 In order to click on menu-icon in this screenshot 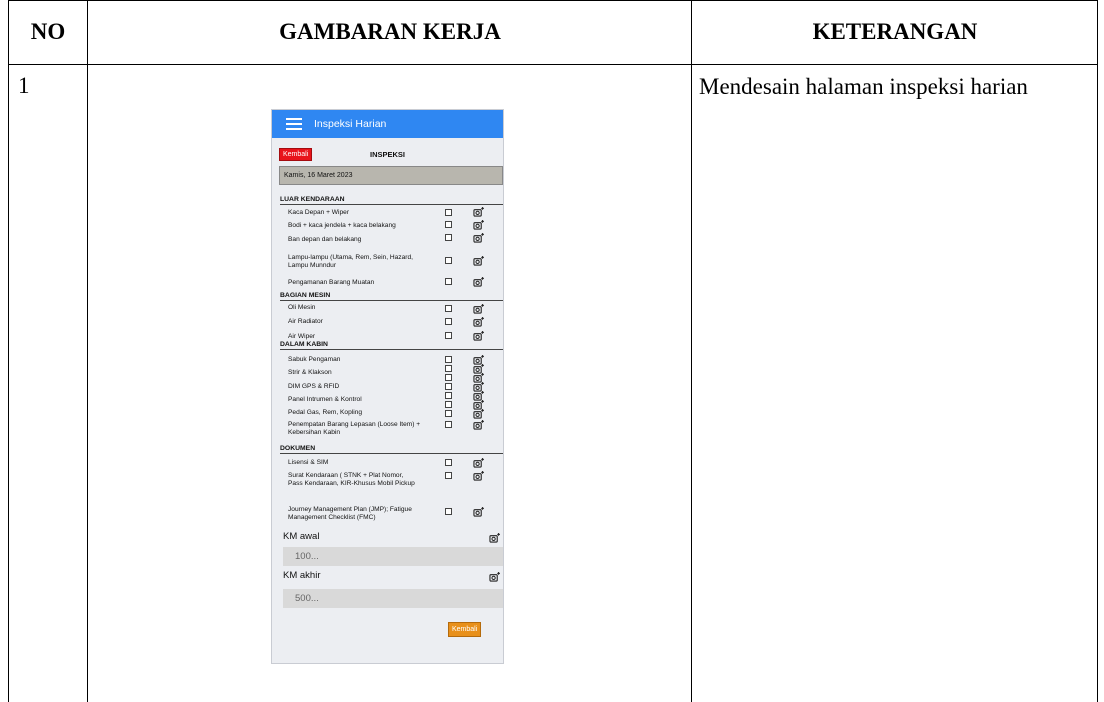, I will do `click(294, 124)`.